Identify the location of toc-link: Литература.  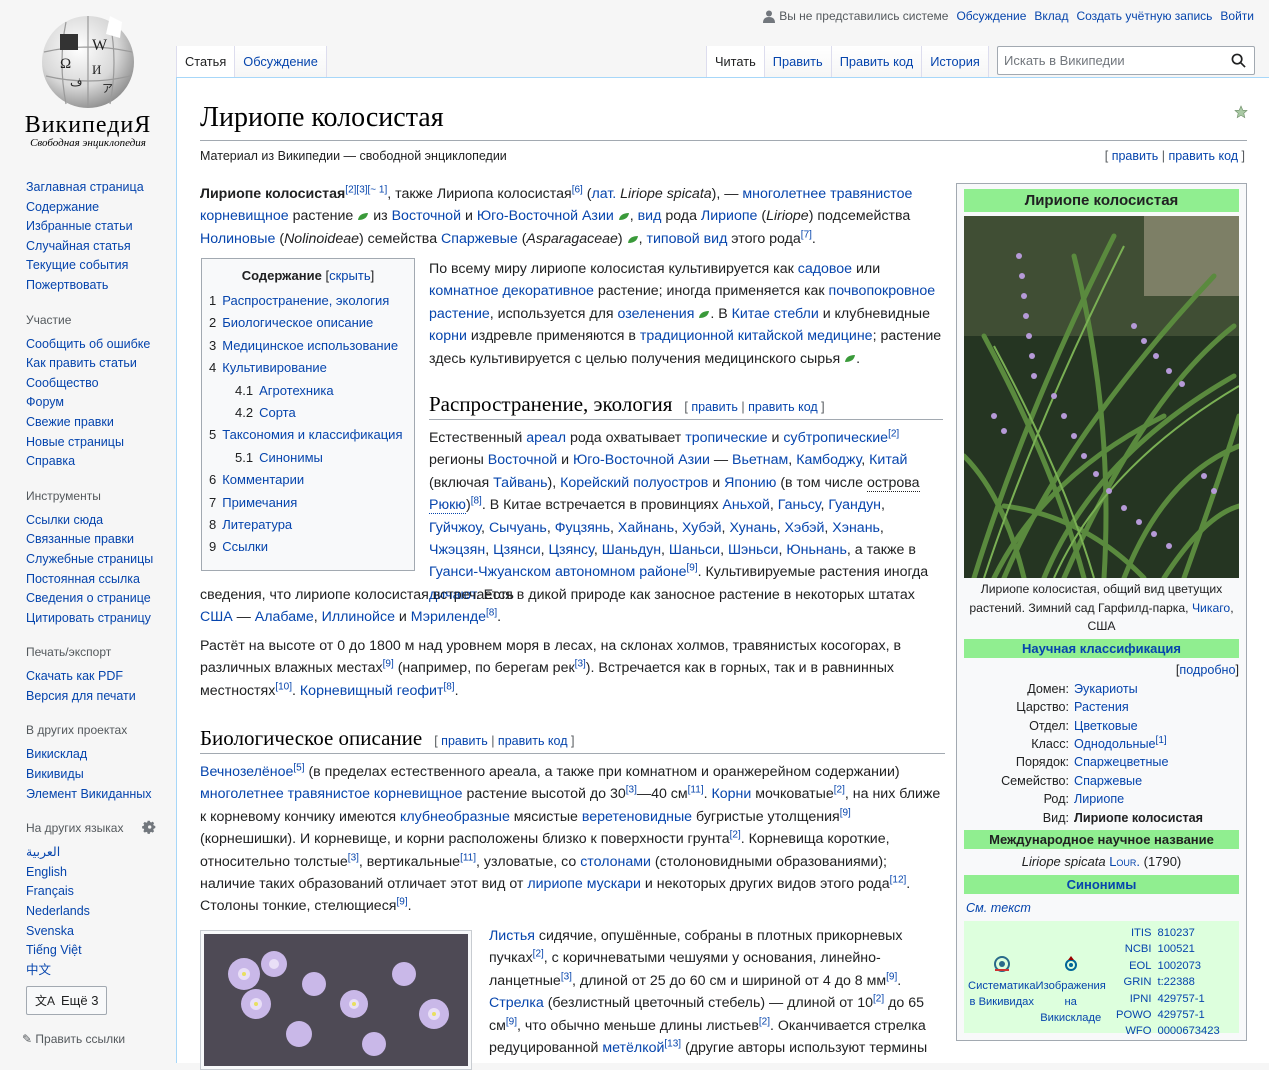
(257, 524).